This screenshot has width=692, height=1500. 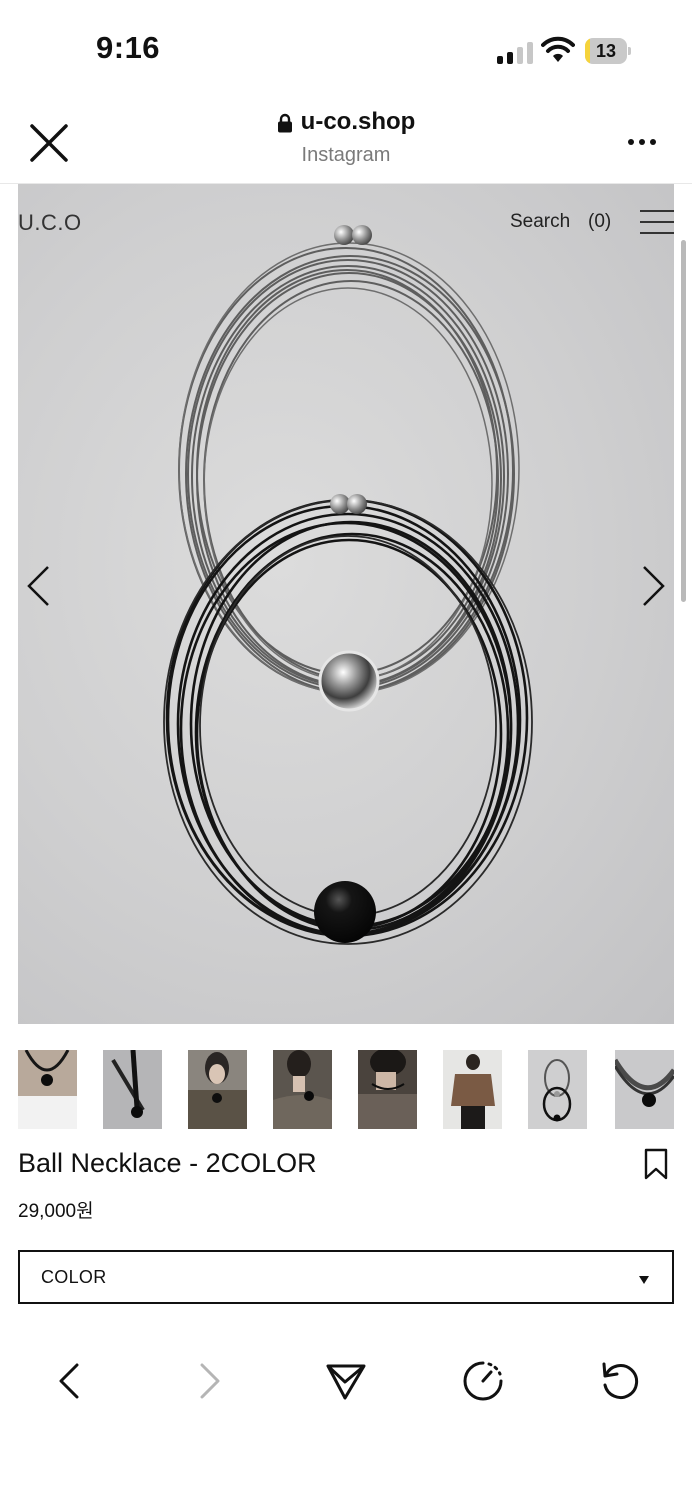 I want to click on browser-header: u-co.shop Instagram, so click(x=346, y=142).